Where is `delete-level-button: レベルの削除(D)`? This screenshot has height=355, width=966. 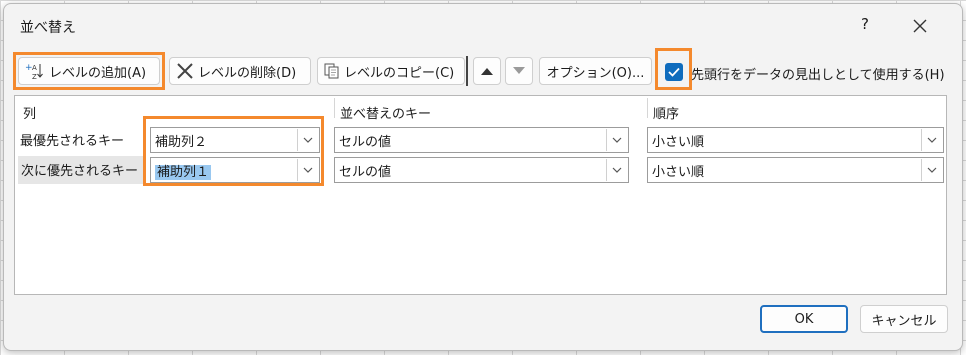
delete-level-button: レベルの削除(D) is located at coordinates (240, 71).